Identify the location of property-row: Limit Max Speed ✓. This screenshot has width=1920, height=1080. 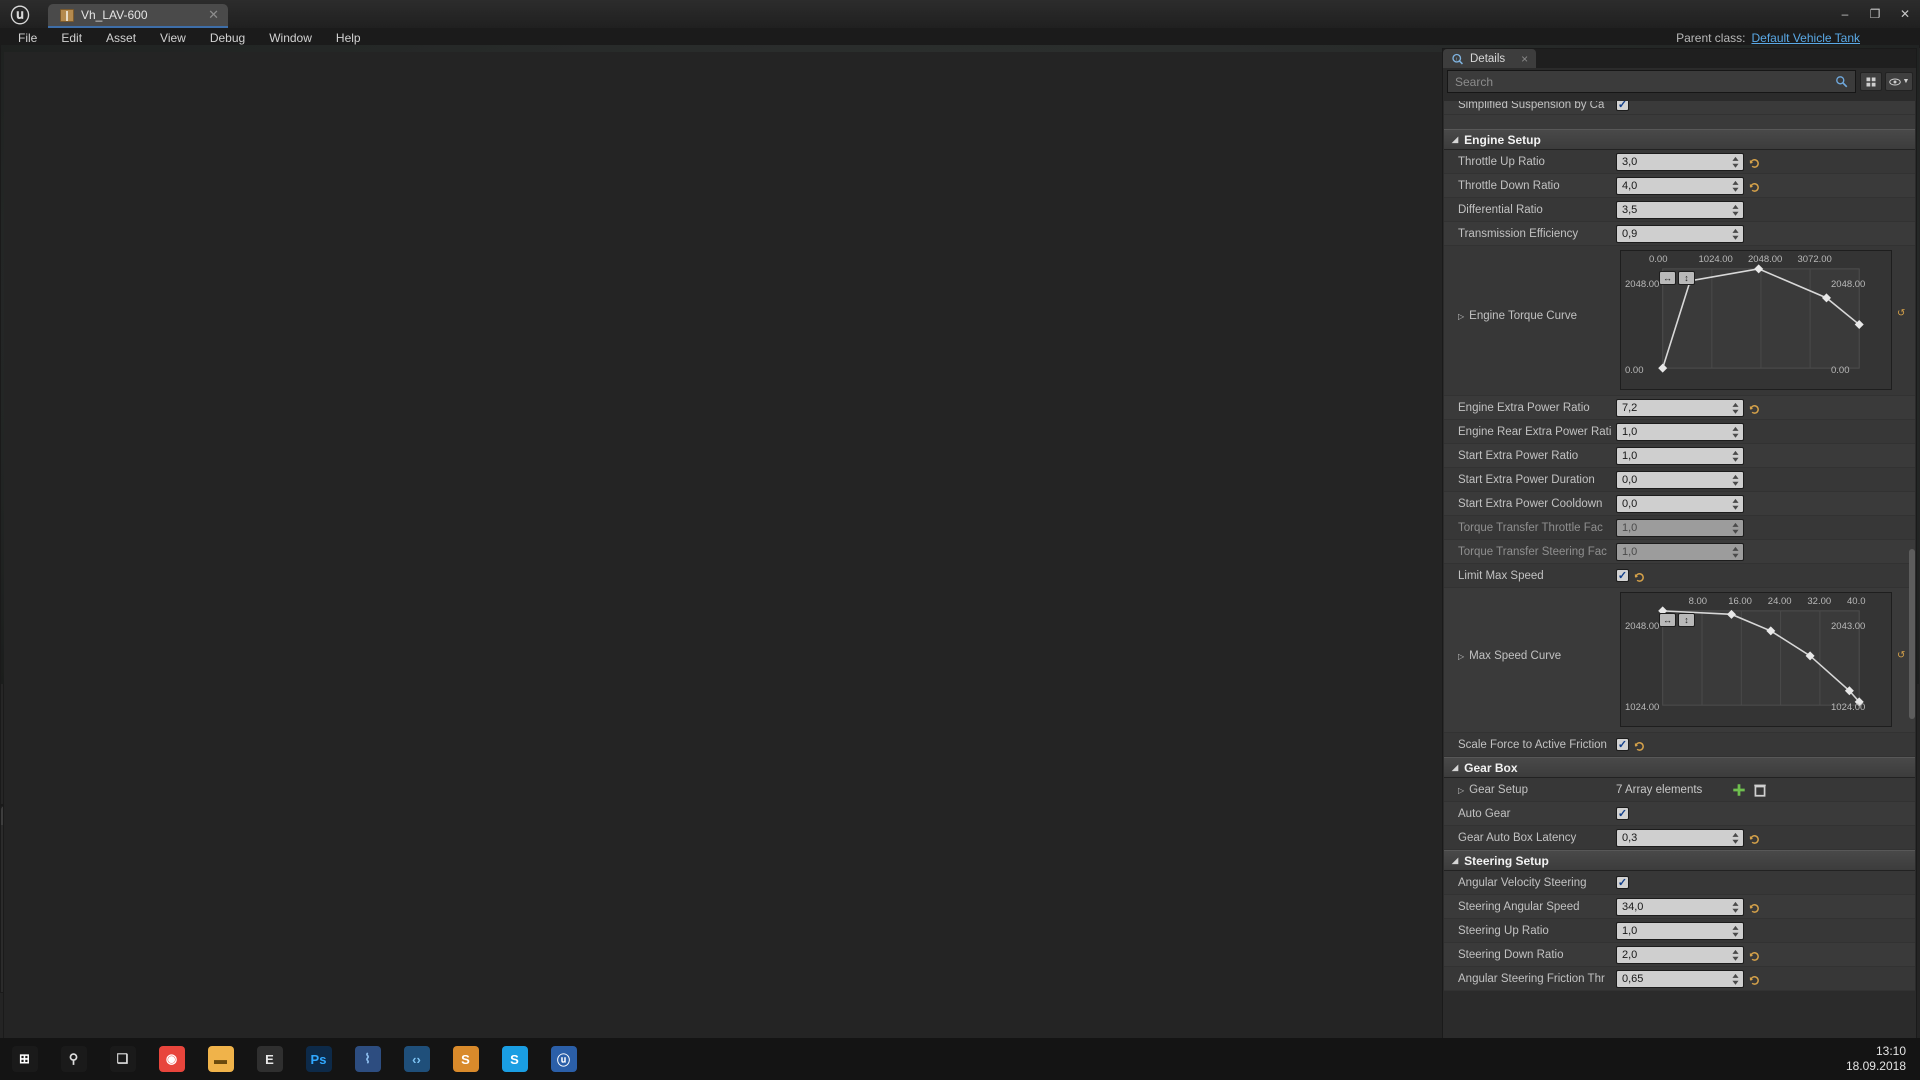
(1679, 576).